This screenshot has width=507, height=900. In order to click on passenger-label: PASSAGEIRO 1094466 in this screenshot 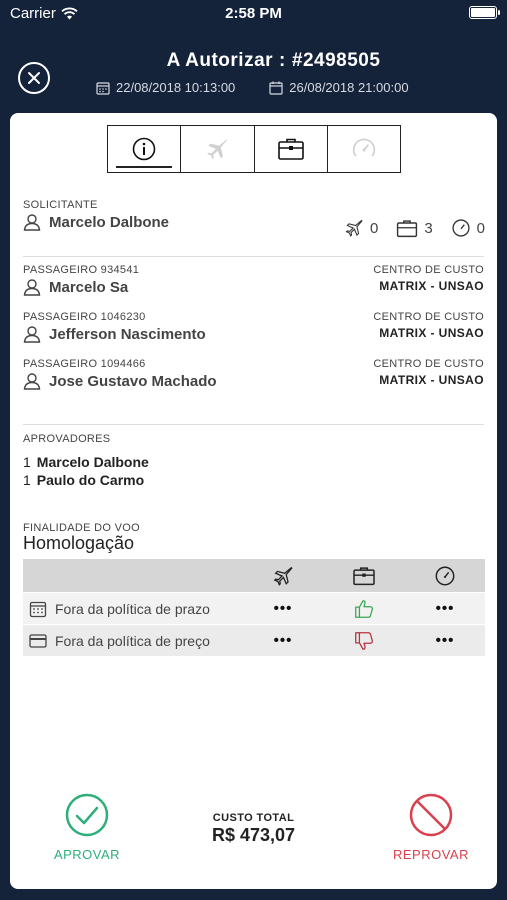, I will do `click(84, 364)`.